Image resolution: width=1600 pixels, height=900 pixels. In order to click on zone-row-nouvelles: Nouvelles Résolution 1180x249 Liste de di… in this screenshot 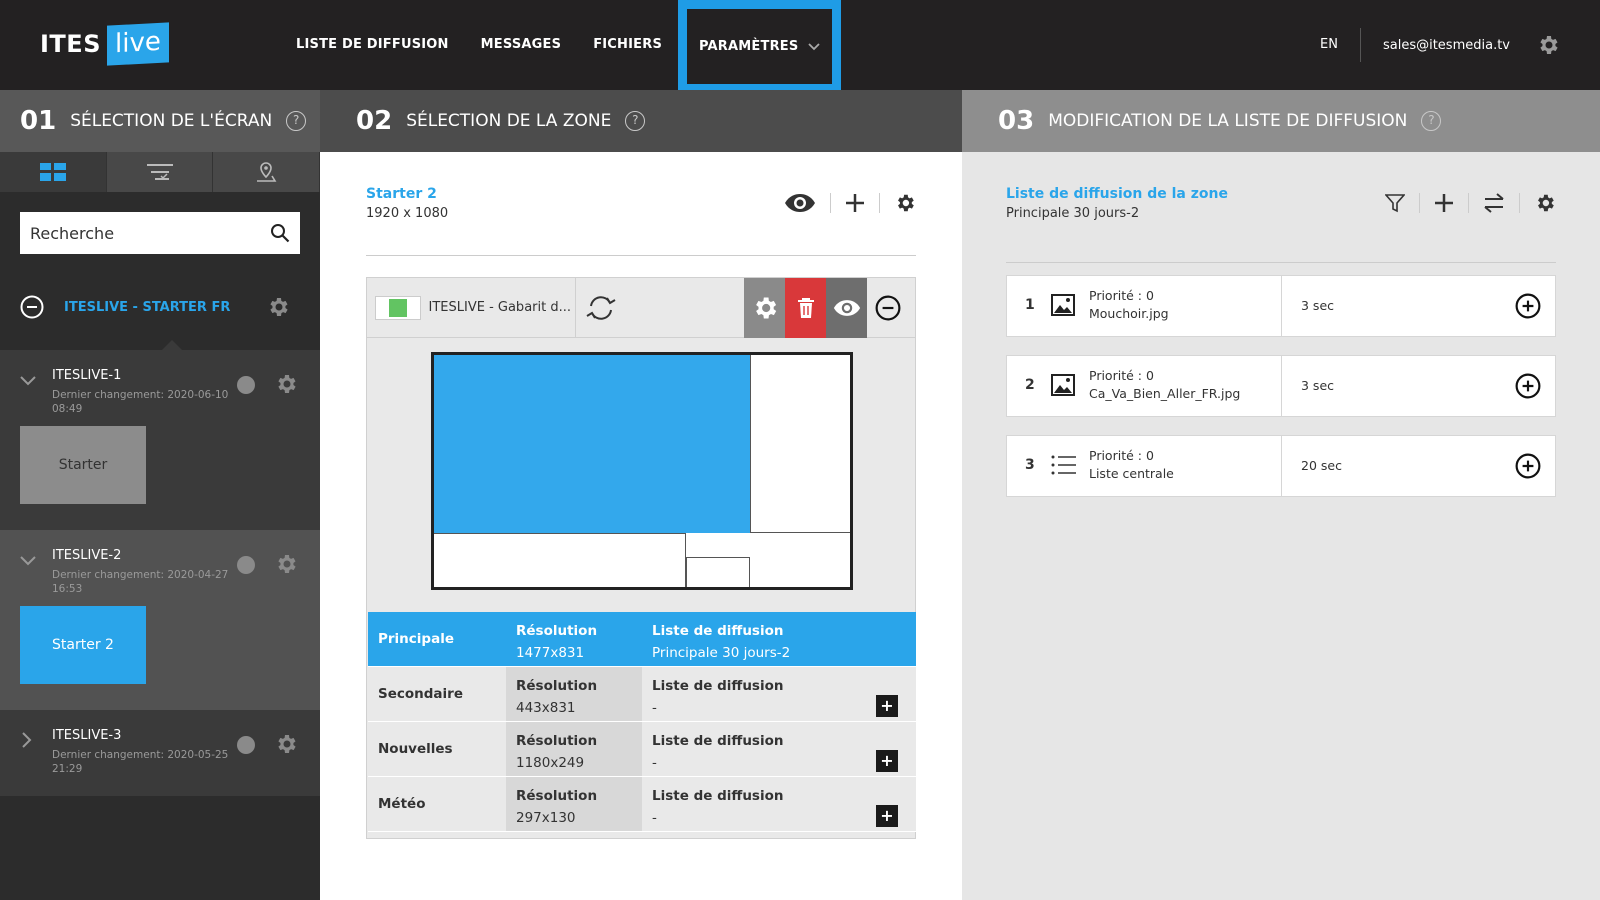, I will do `click(642, 749)`.